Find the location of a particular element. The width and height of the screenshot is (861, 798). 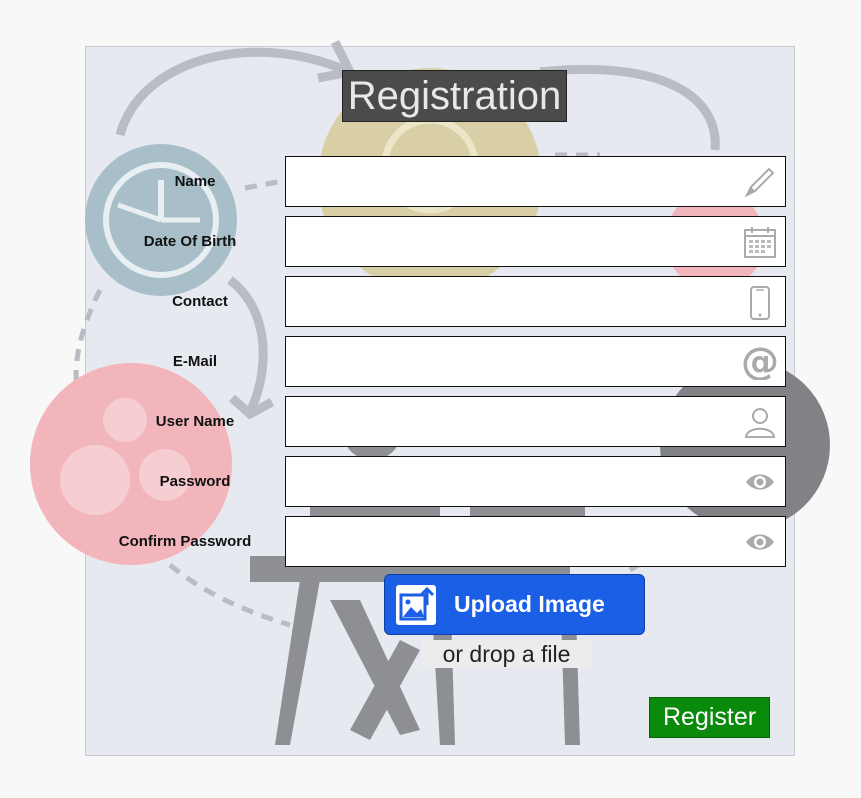

register-button: Register is located at coordinates (709, 717).